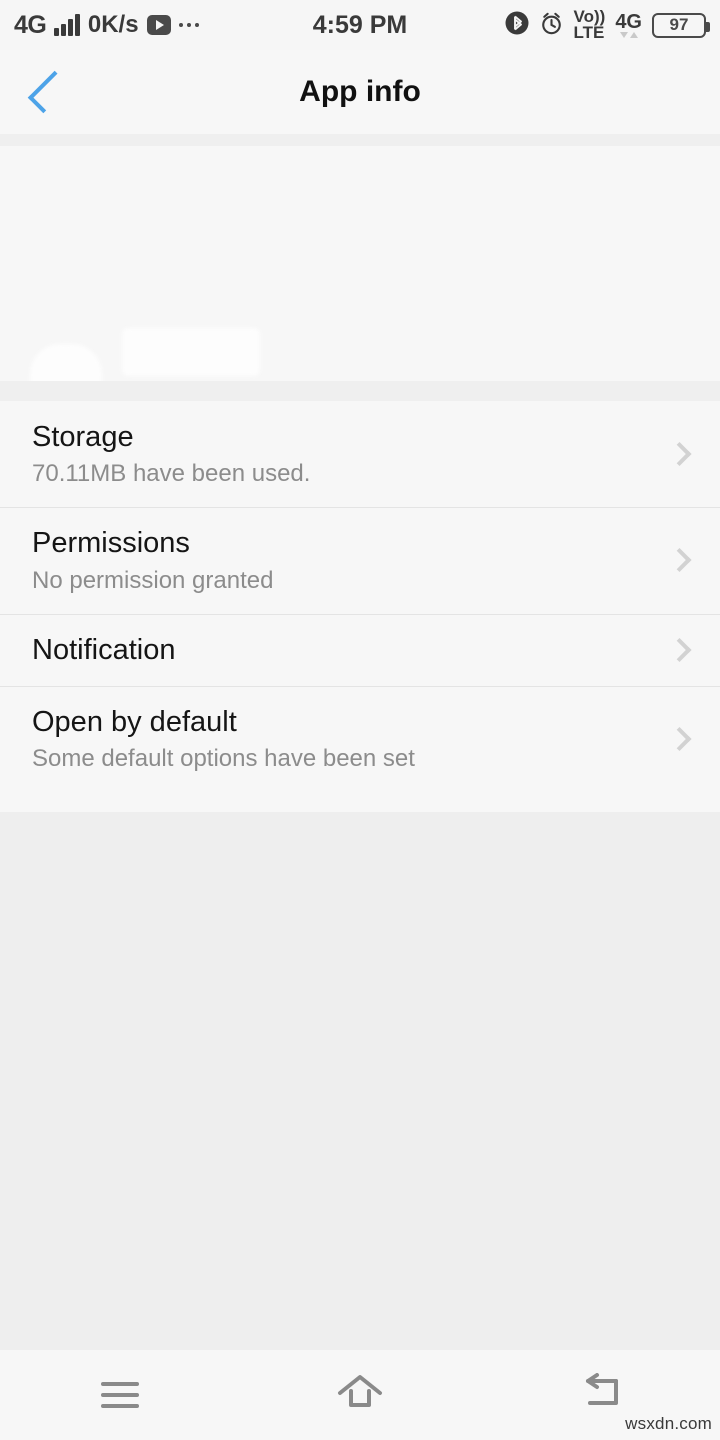 This screenshot has height=1440, width=720. I want to click on section-divider-top, so click(360, 140).